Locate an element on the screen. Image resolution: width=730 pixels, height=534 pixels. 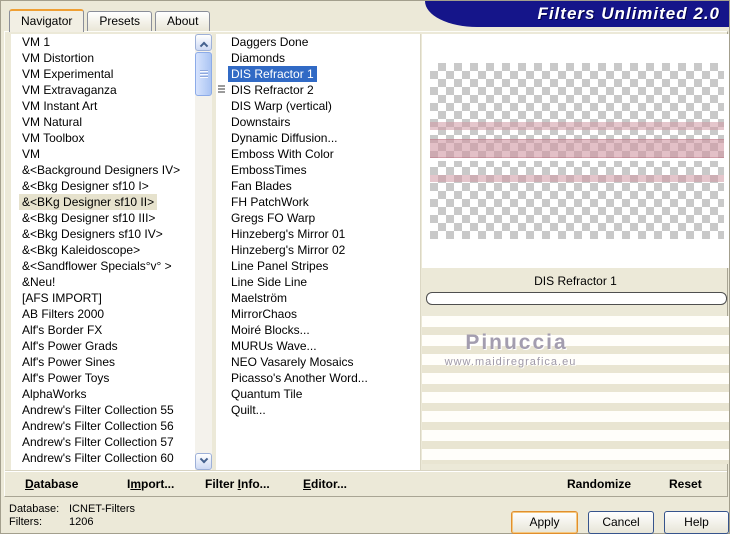
filter-item: Downstairs is located at coordinates (318, 122).